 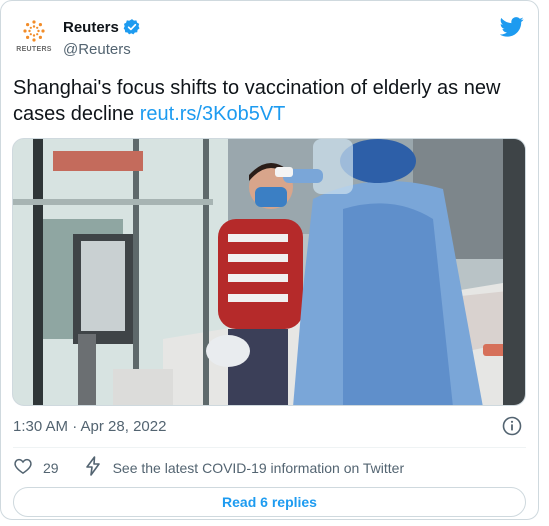 What do you see at coordinates (512, 428) in the screenshot?
I see `info-icon` at bounding box center [512, 428].